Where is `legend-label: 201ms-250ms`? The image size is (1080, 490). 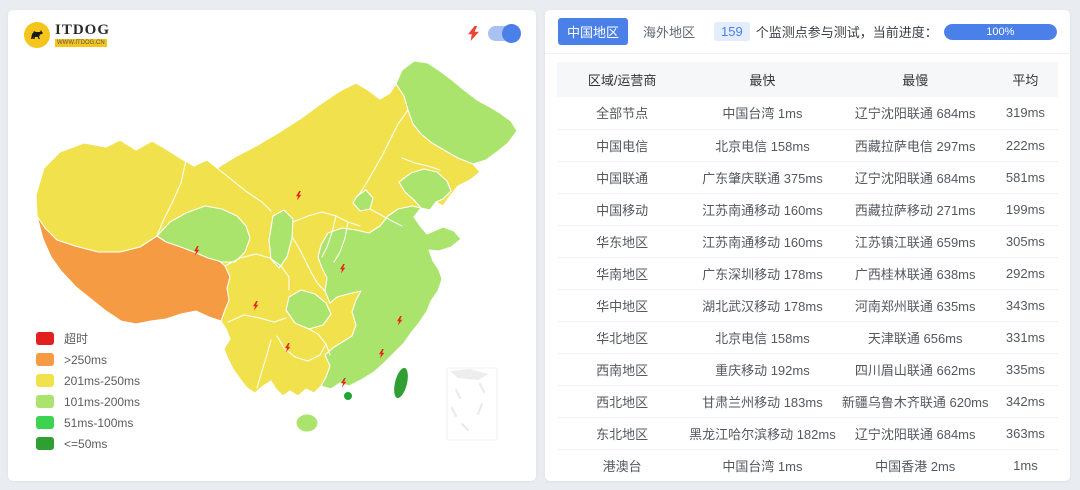 legend-label: 201ms-250ms is located at coordinates (102, 380).